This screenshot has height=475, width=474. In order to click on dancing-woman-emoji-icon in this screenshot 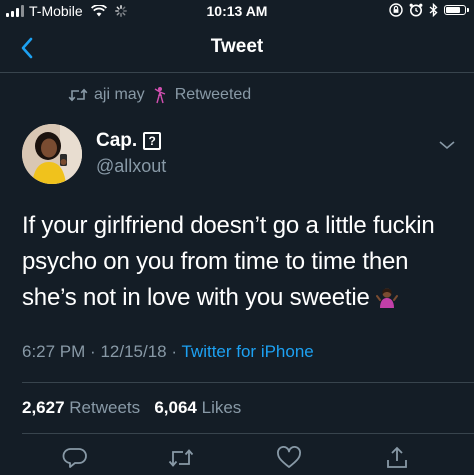, I will do `click(159, 95)`.